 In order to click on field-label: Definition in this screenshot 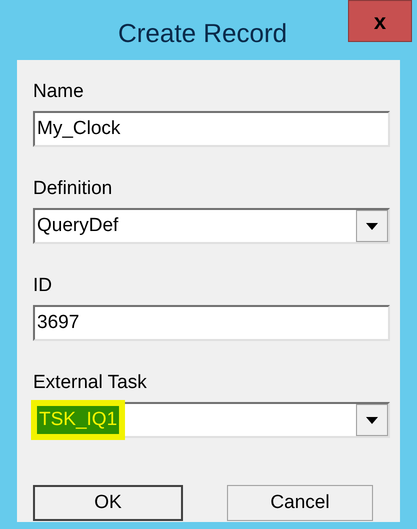, I will do `click(73, 189)`.